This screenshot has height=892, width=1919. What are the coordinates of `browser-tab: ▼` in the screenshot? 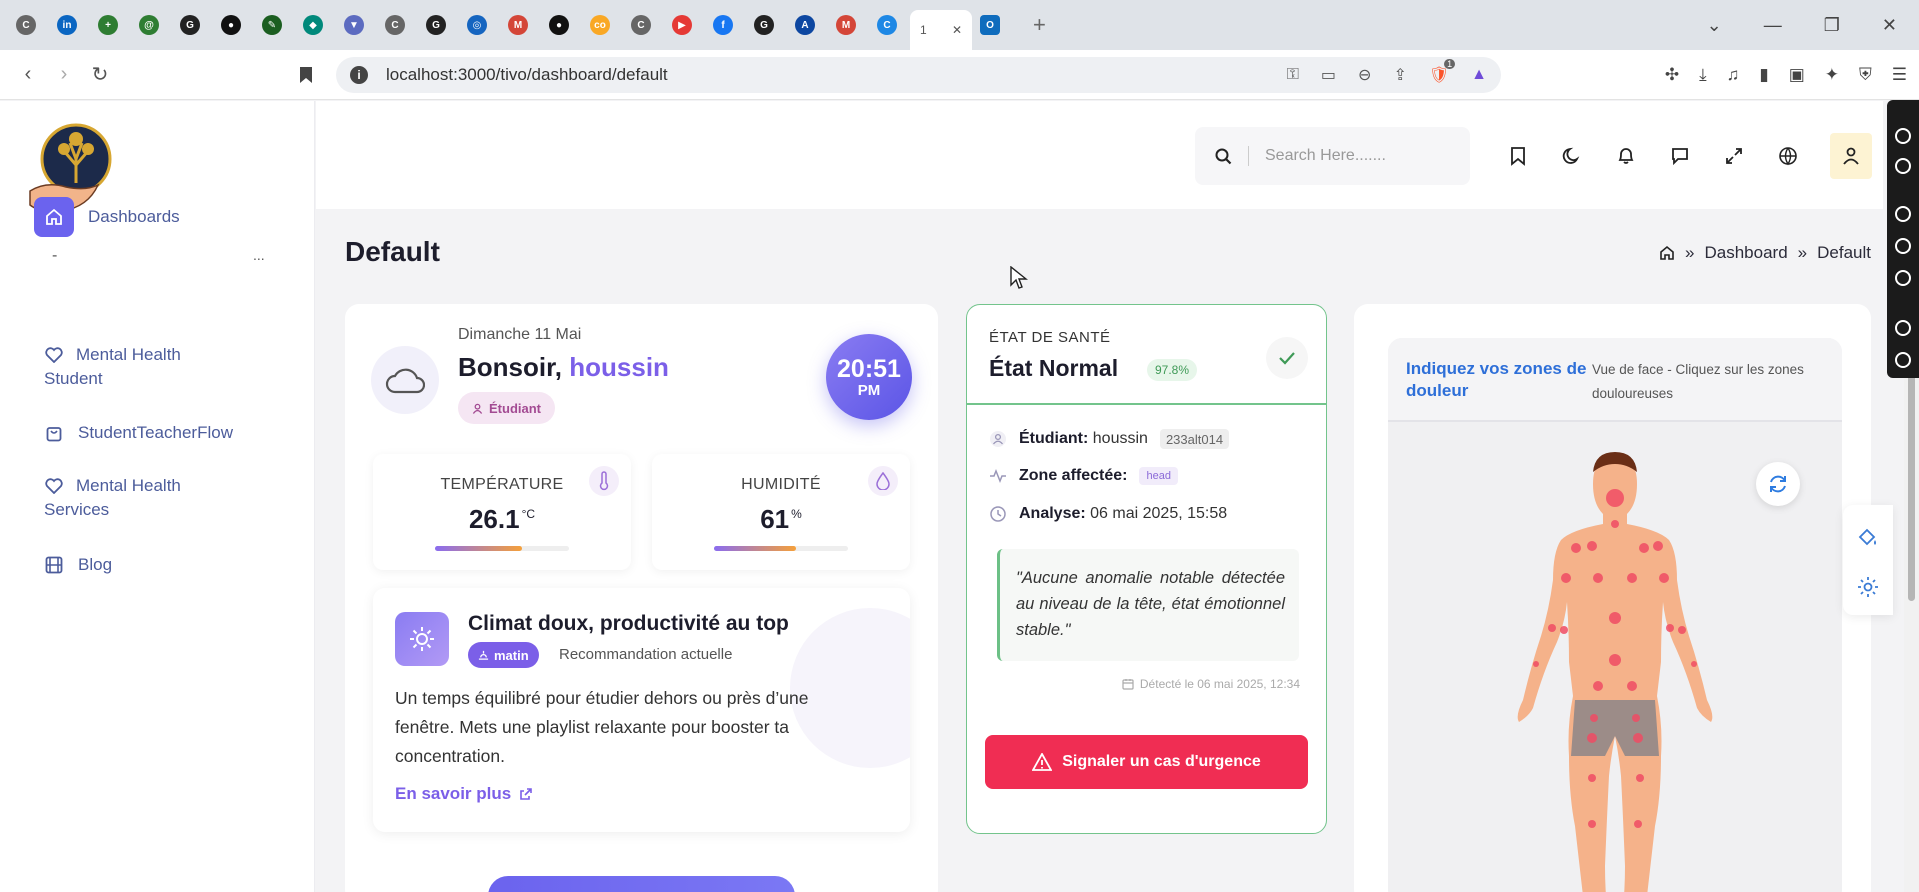 It's located at (356, 25).